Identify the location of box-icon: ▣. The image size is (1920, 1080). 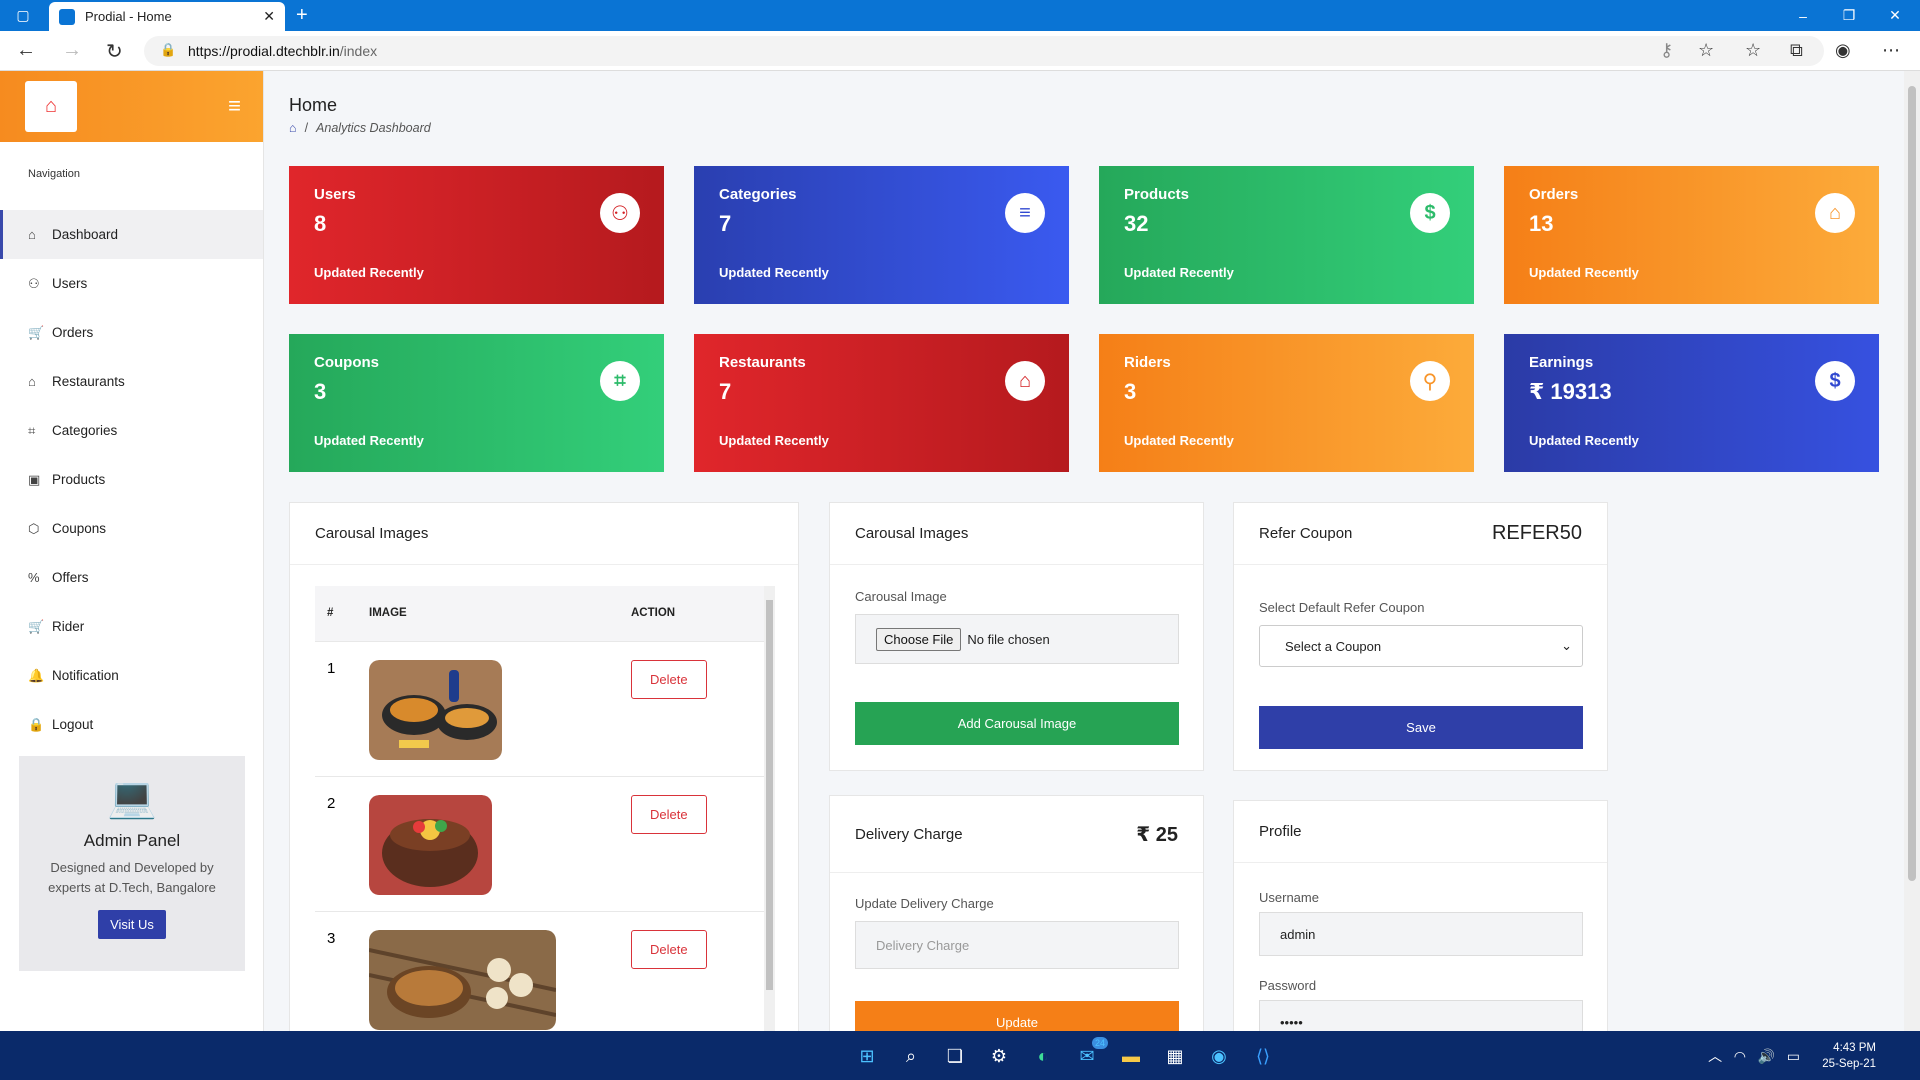
(34, 479).